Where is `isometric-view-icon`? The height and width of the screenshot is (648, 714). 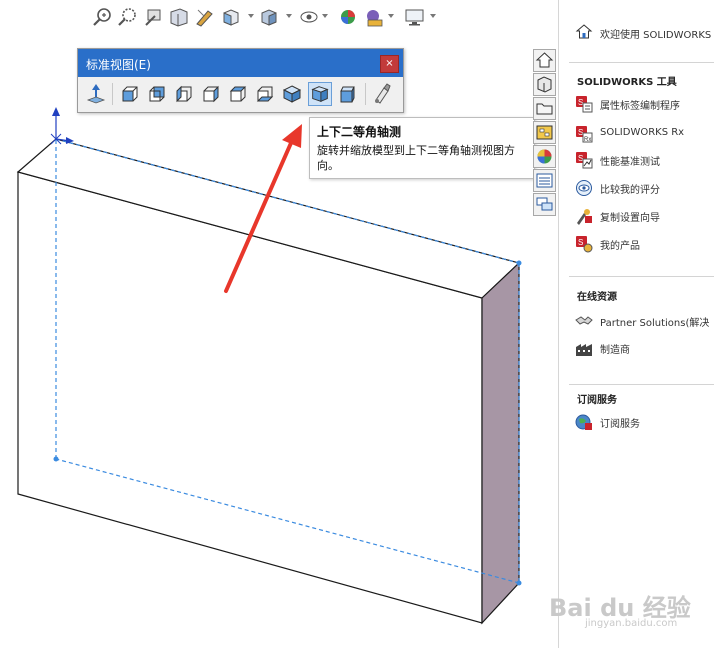 isometric-view-icon is located at coordinates (292, 94).